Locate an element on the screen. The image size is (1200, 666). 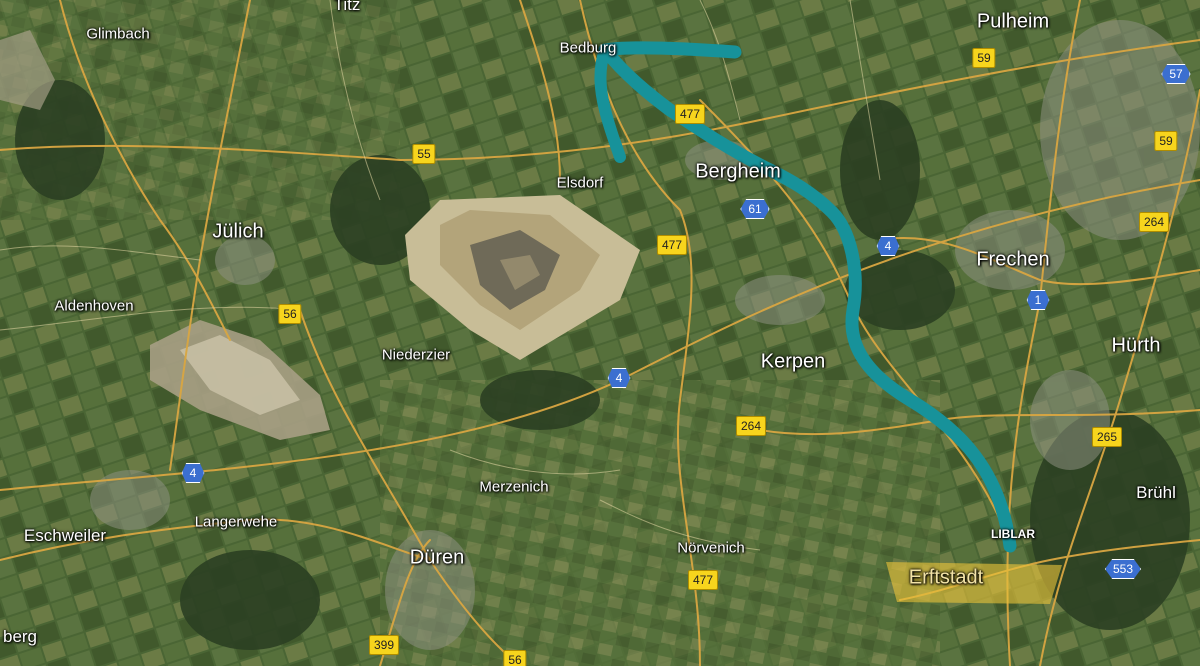
place-label-berg: berg is located at coordinates (20, 636).